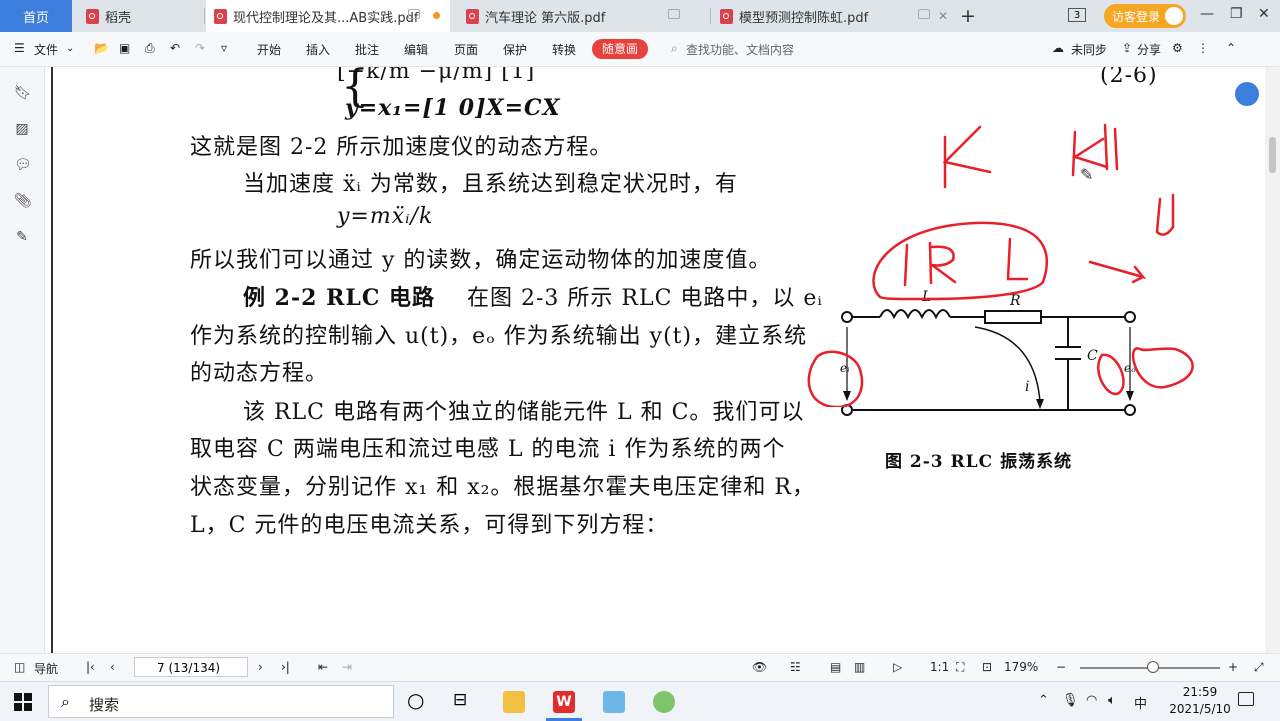  What do you see at coordinates (460, 700) in the screenshot?
I see `task-view-icon: ⊟` at bounding box center [460, 700].